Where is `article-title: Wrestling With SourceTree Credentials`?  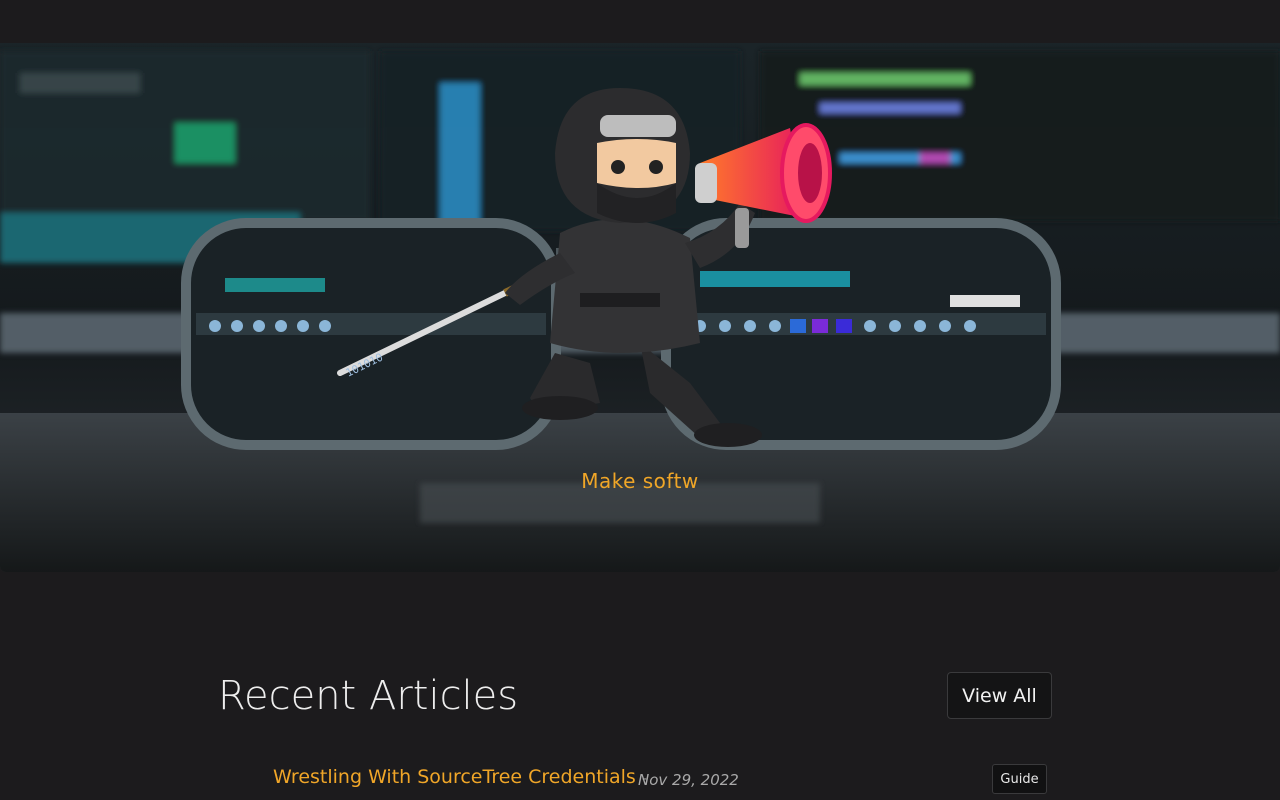 article-title: Wrestling With SourceTree Credentials is located at coordinates (454, 777).